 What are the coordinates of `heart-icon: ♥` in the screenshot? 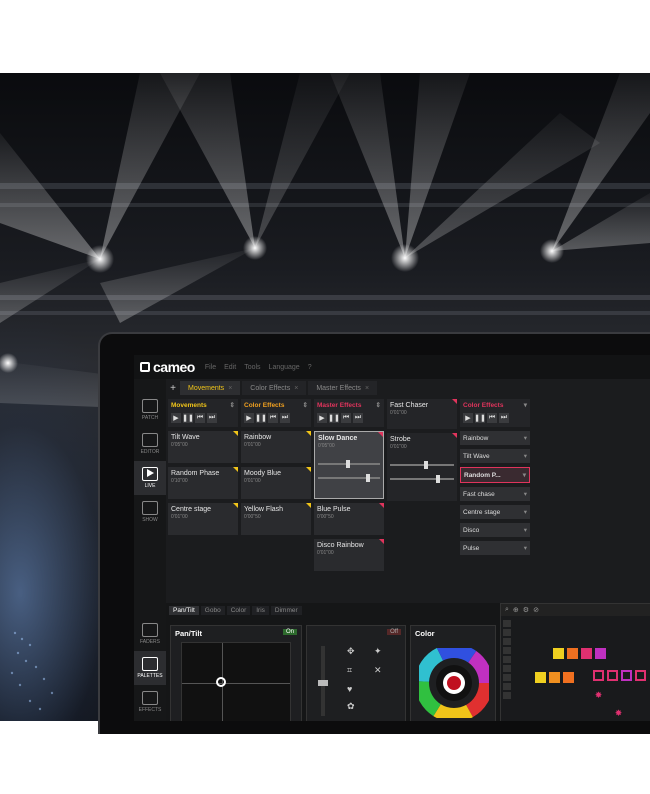 It's located at (358, 691).